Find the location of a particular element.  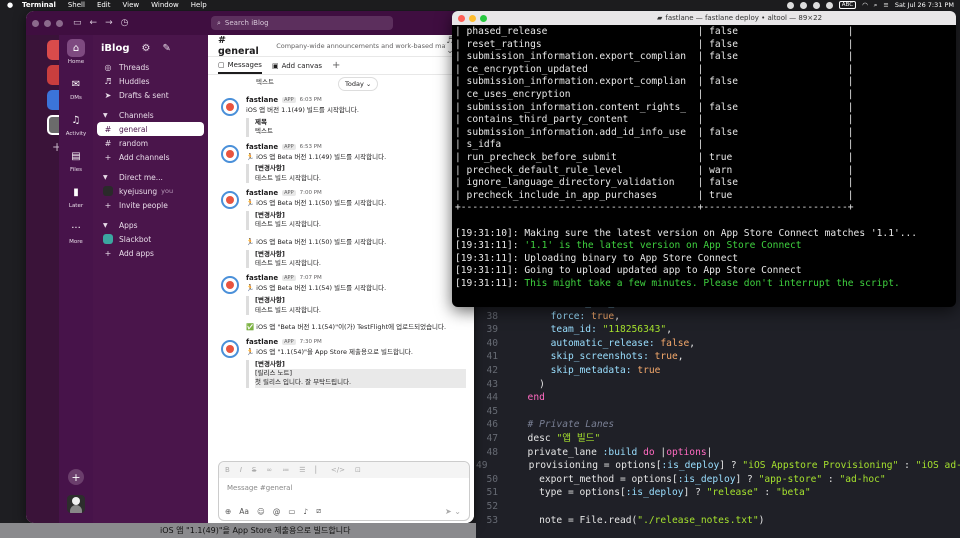

tab-messages: ▢ Messages is located at coordinates (240, 67).